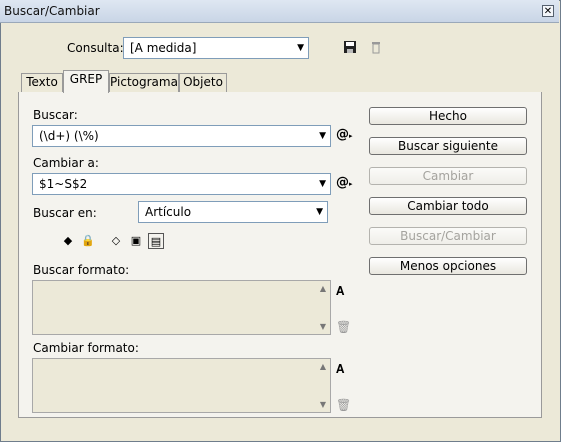 This screenshot has height=442, width=561. I want to click on fewer-options-button: Menos opciones, so click(448, 266).